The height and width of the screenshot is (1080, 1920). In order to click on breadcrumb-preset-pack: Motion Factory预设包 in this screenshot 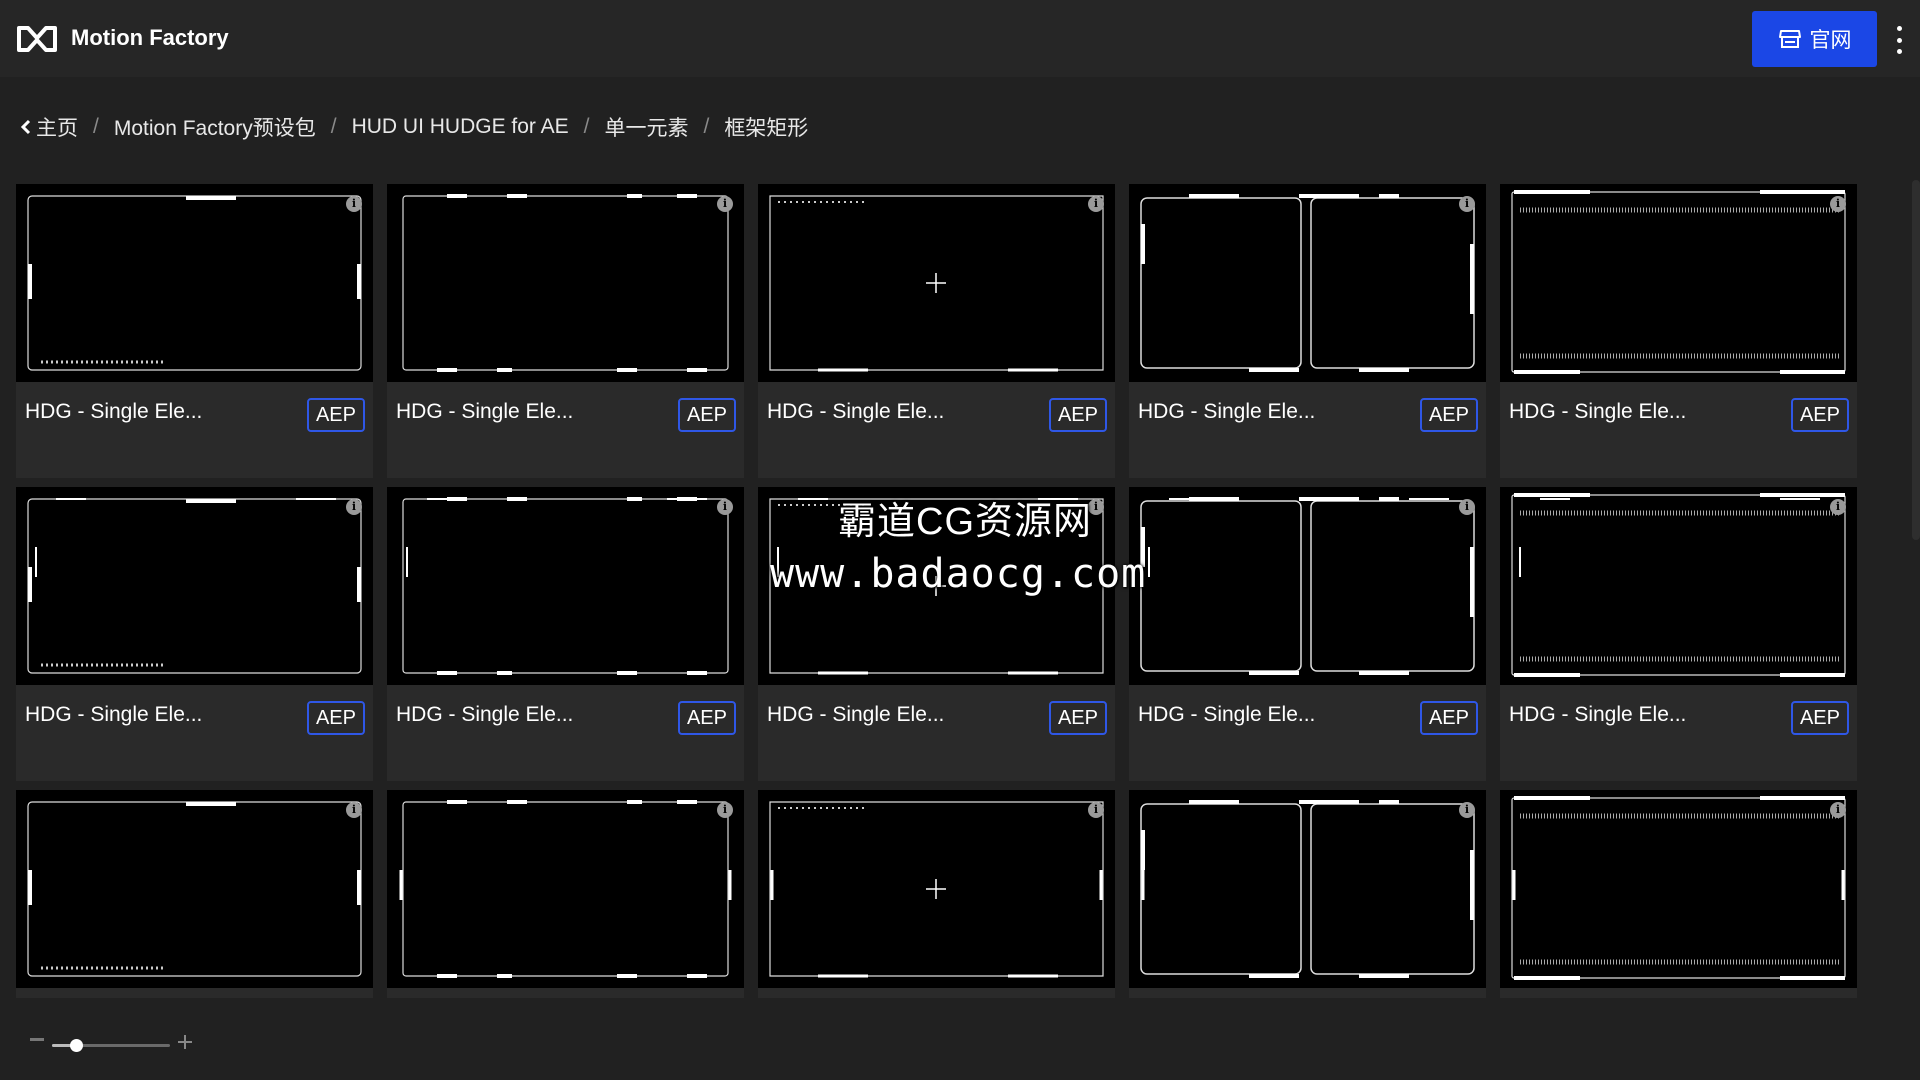, I will do `click(215, 127)`.